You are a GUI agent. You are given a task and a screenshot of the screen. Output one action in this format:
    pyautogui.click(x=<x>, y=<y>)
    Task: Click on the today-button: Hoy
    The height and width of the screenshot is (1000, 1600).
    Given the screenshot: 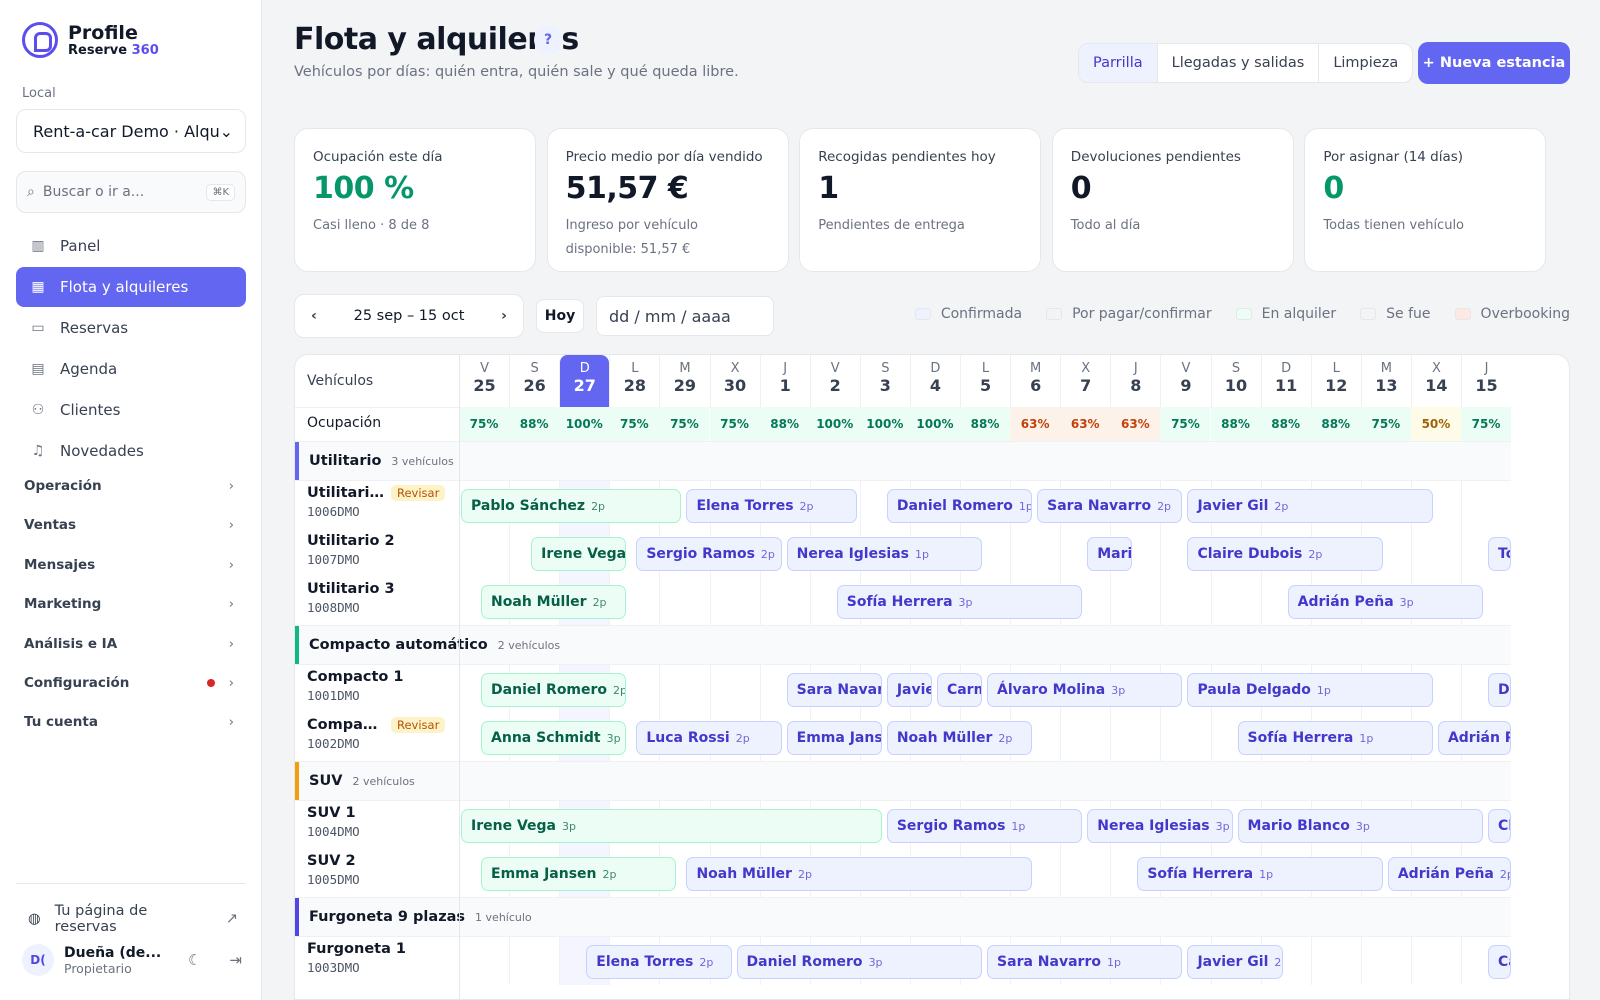 What is the action you would take?
    pyautogui.click(x=560, y=316)
    